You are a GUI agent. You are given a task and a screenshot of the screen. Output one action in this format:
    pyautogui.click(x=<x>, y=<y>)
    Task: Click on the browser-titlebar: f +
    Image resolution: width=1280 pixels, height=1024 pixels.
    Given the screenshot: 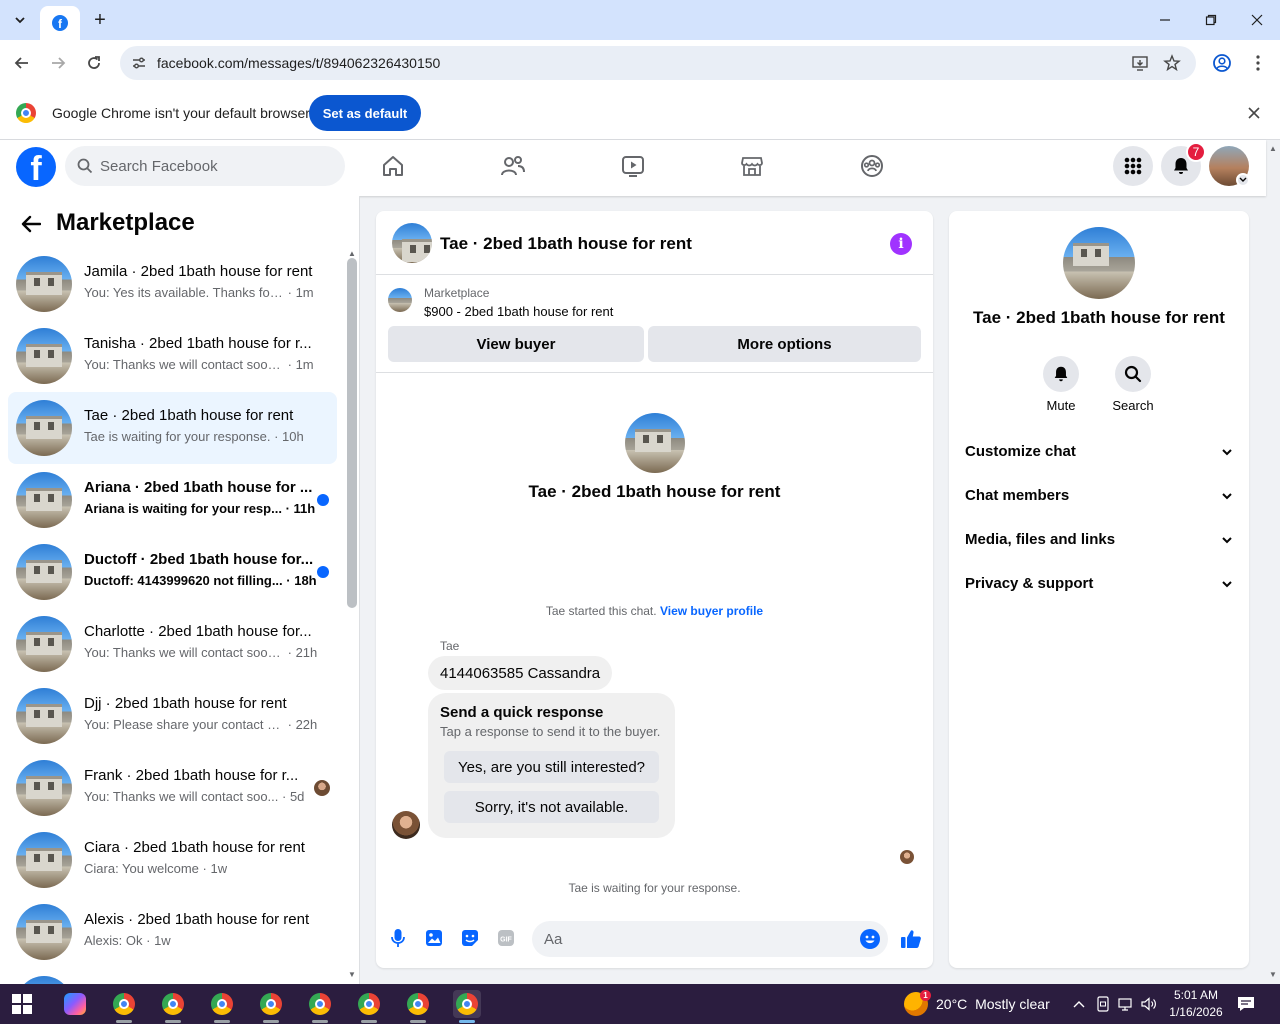 What is the action you would take?
    pyautogui.click(x=640, y=20)
    